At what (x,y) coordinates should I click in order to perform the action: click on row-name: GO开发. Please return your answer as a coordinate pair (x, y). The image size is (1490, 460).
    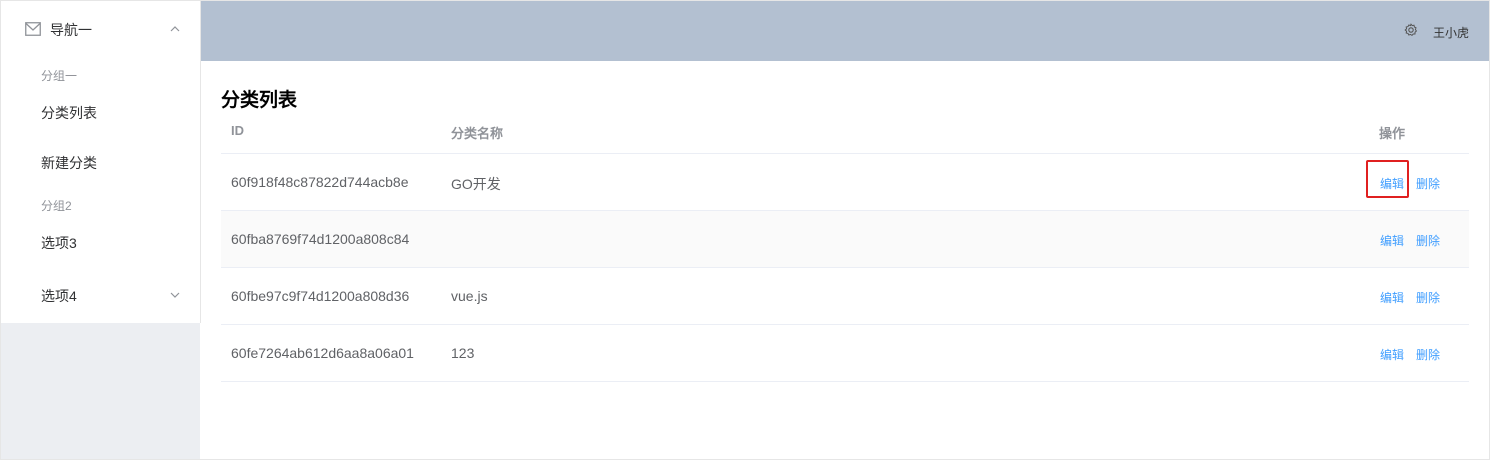
    Looking at the image, I should click on (476, 184).